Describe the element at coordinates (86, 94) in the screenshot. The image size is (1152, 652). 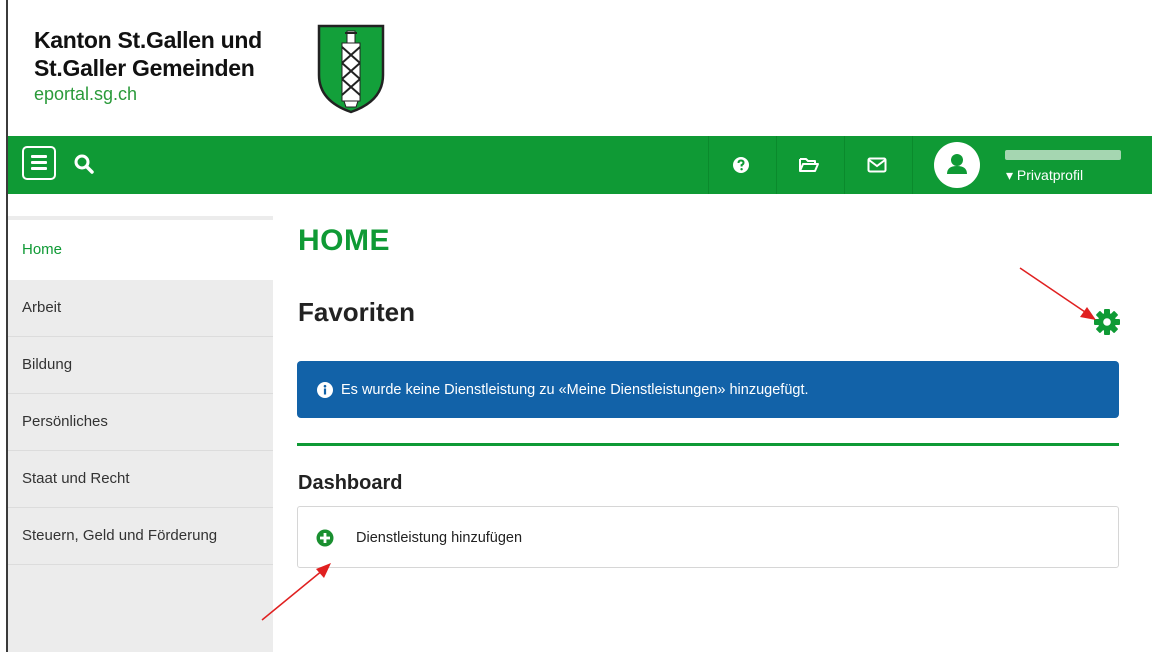
I see `brand-url: eportal.sg.ch` at that location.